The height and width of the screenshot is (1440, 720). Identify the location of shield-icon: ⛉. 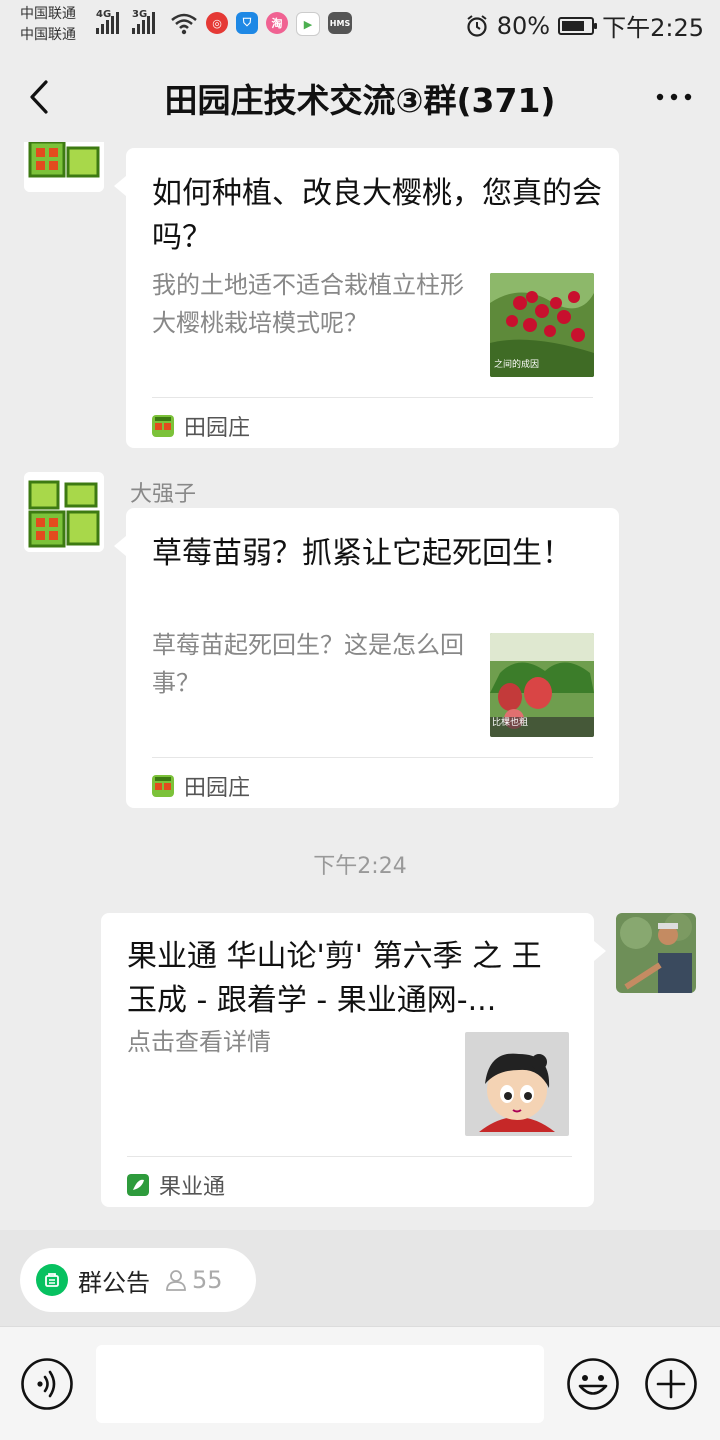
(247, 23).